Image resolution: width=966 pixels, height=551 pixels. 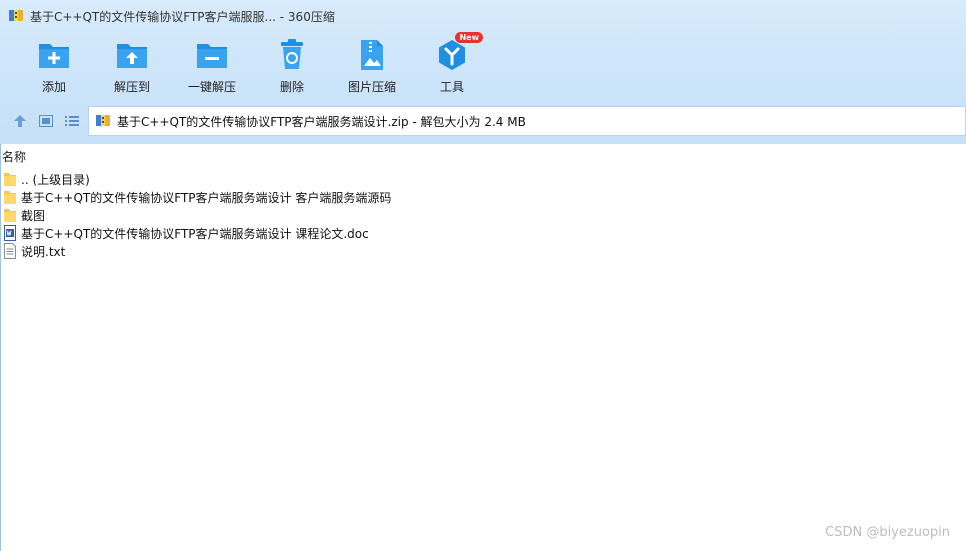 What do you see at coordinates (131, 87) in the screenshot?
I see `extract-to-label: 解压到` at bounding box center [131, 87].